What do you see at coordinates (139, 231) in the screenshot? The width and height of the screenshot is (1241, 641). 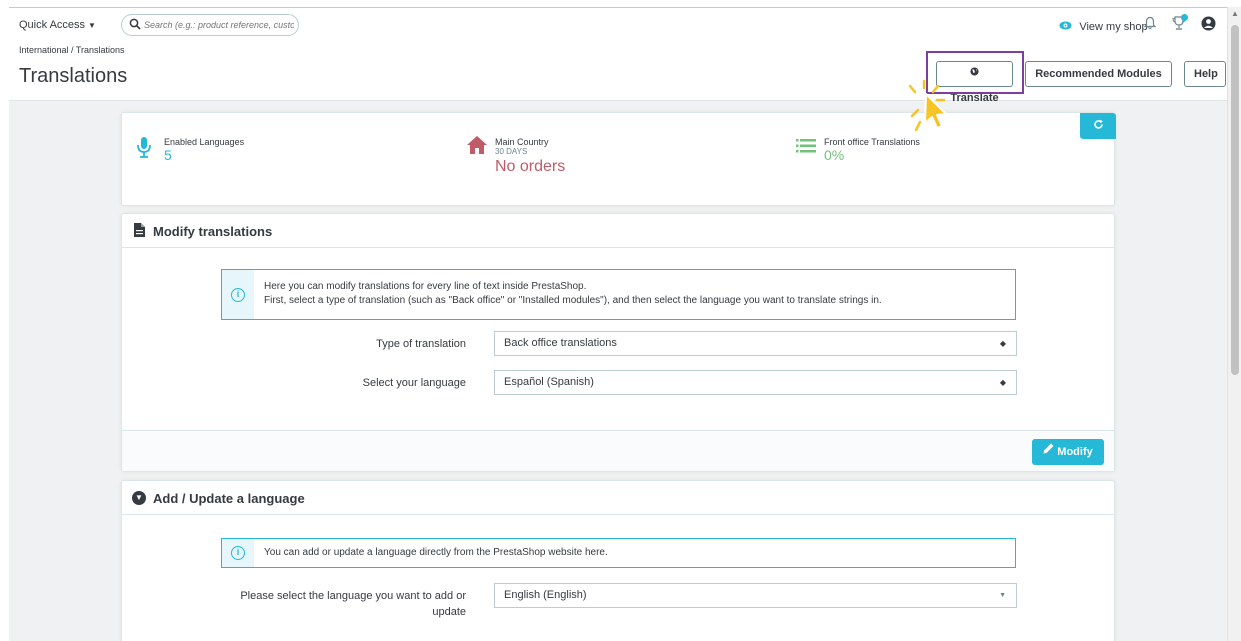 I see `document-icon` at bounding box center [139, 231].